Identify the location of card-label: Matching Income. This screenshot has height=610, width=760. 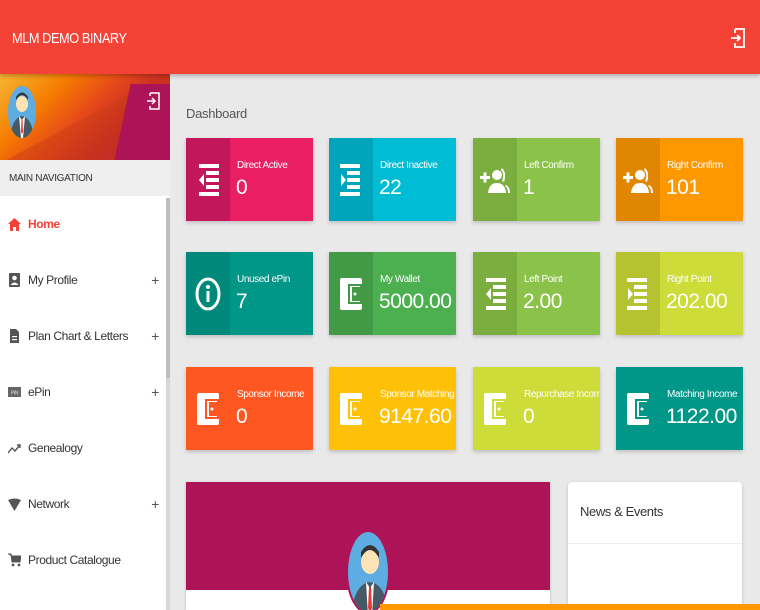
(702, 394).